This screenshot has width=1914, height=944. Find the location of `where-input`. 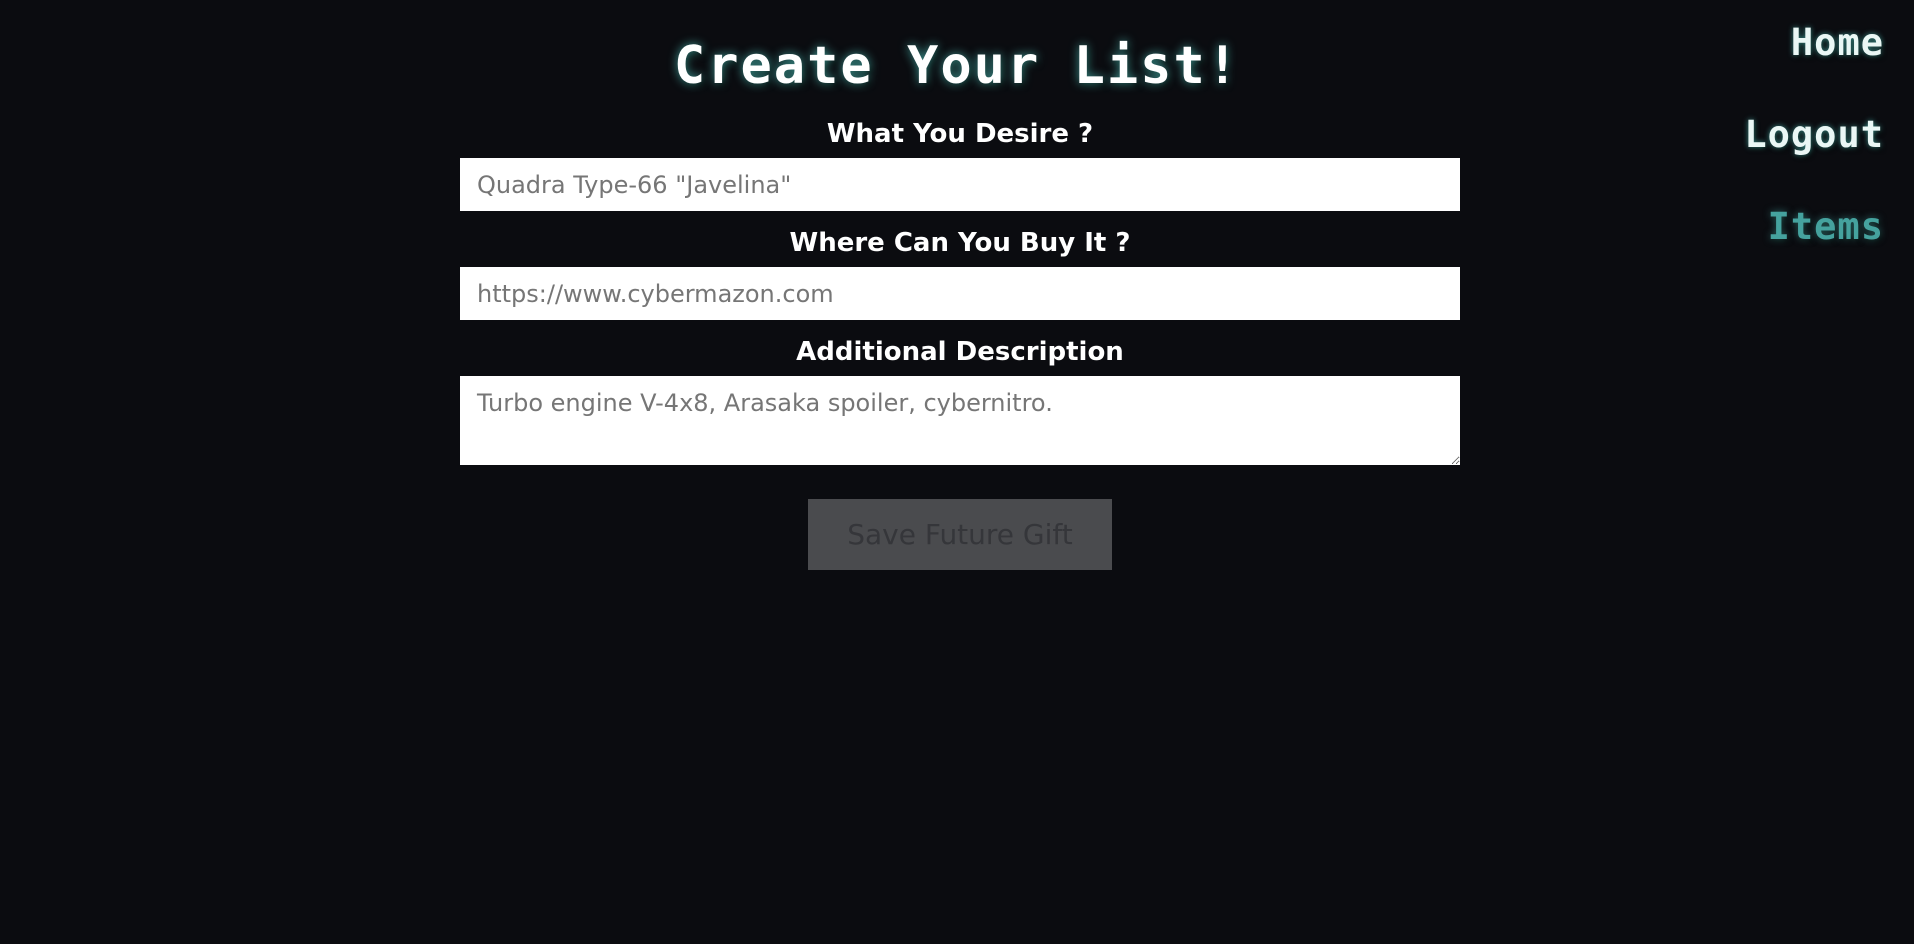

where-input is located at coordinates (960, 293).